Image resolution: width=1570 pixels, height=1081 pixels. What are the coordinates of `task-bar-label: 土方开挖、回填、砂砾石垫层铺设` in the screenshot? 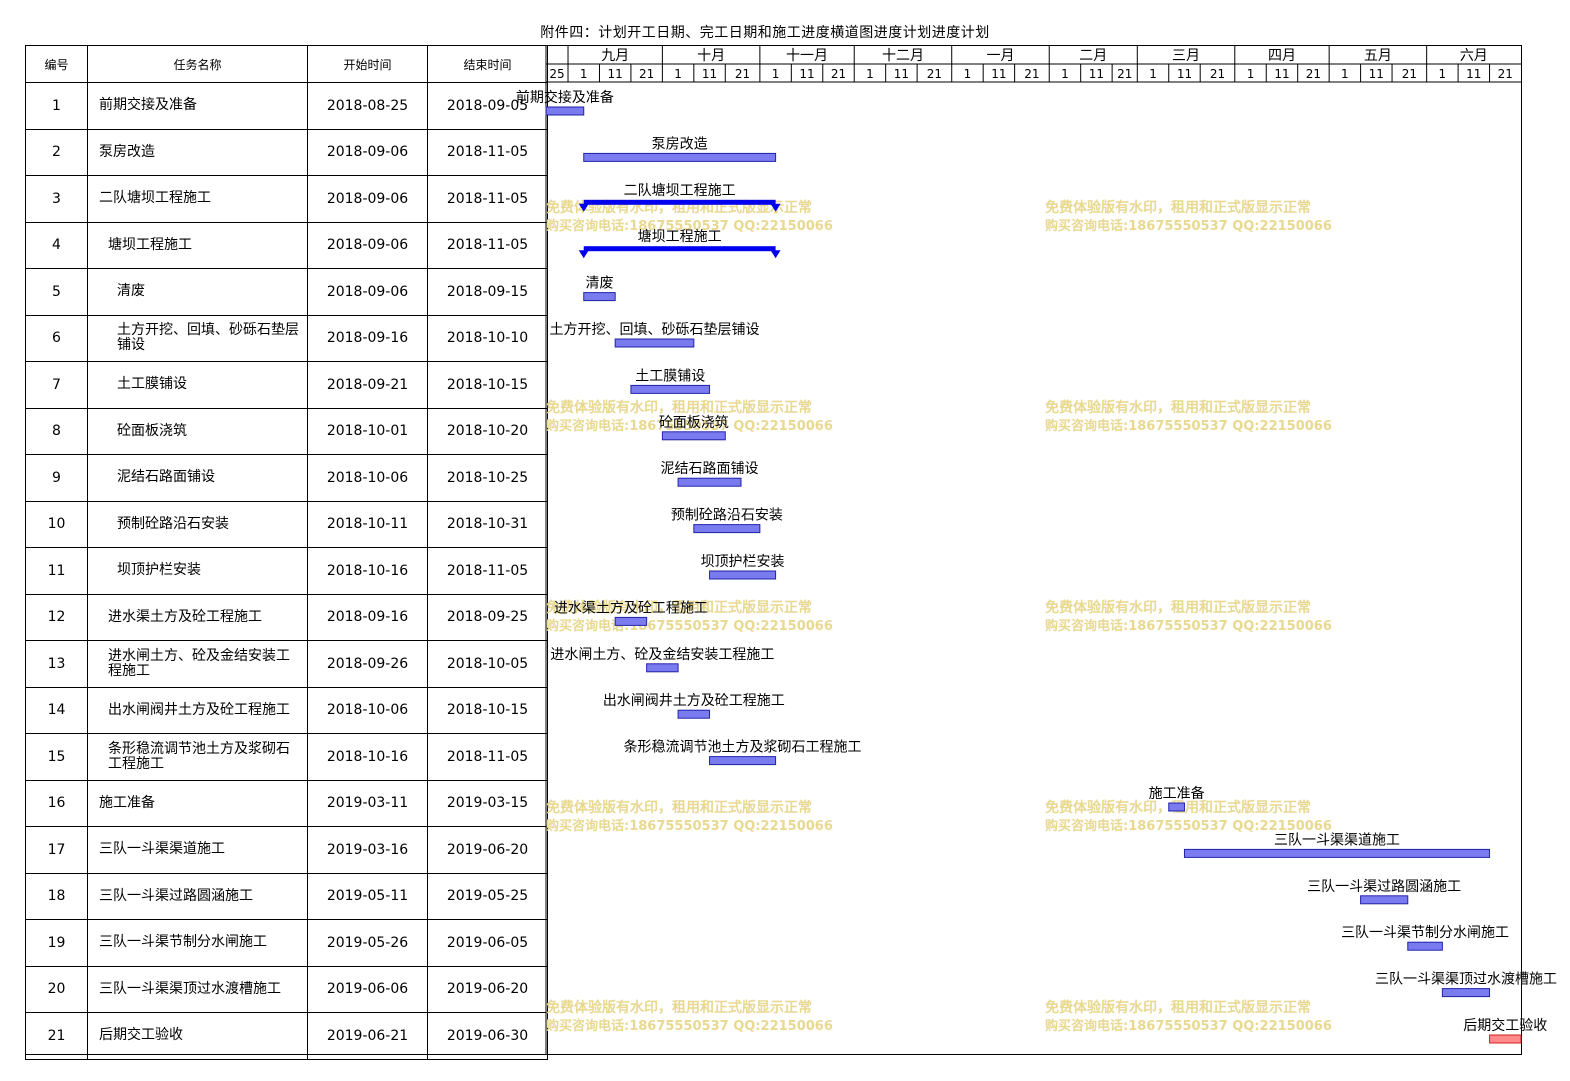 It's located at (655, 330).